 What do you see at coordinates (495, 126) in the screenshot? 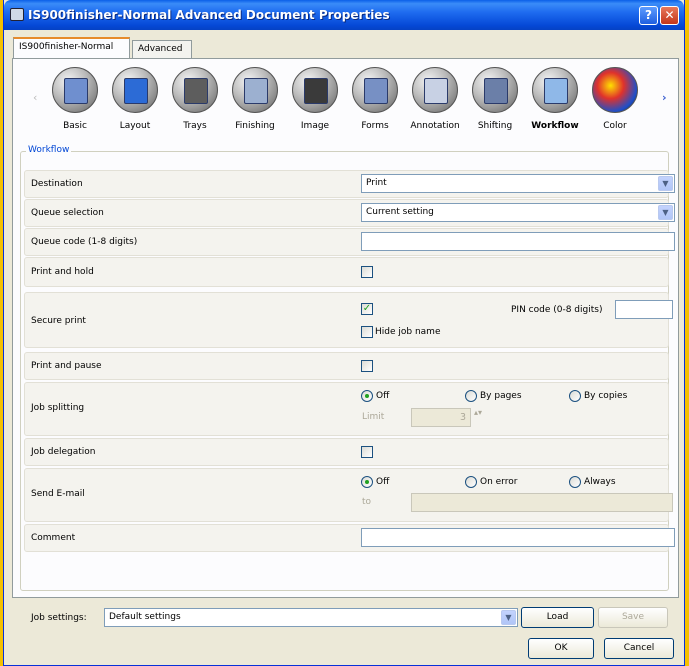
I see `feature-label: Shifting` at bounding box center [495, 126].